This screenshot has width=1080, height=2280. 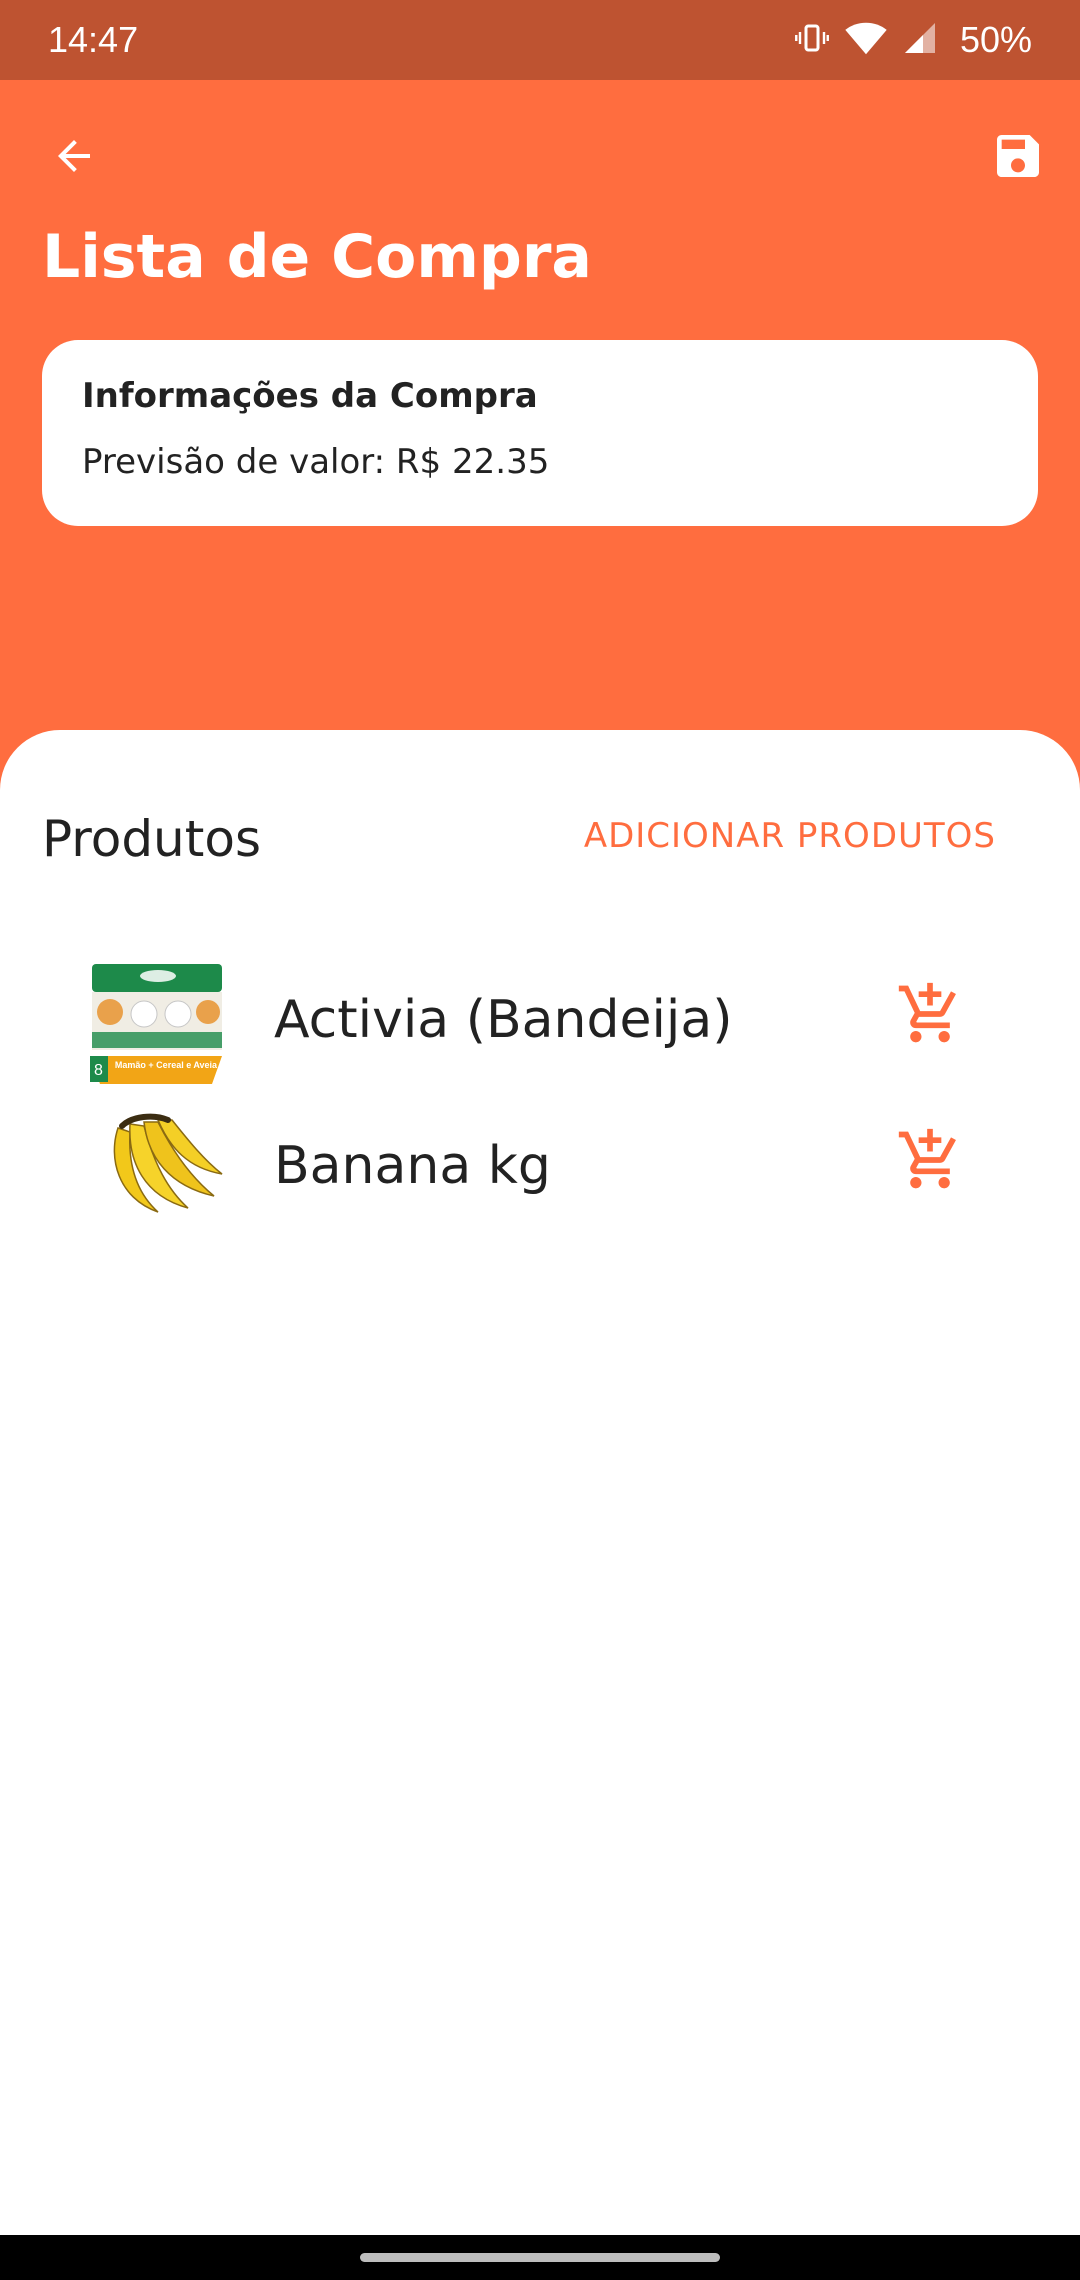 I want to click on save-floppy-icon, so click(x=1018, y=158).